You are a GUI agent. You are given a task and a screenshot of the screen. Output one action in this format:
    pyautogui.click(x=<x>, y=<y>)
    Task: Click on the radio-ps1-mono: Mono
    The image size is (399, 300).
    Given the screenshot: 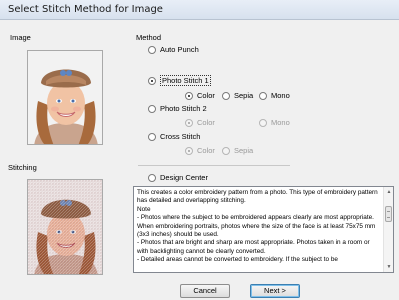 What is the action you would take?
    pyautogui.click(x=274, y=95)
    